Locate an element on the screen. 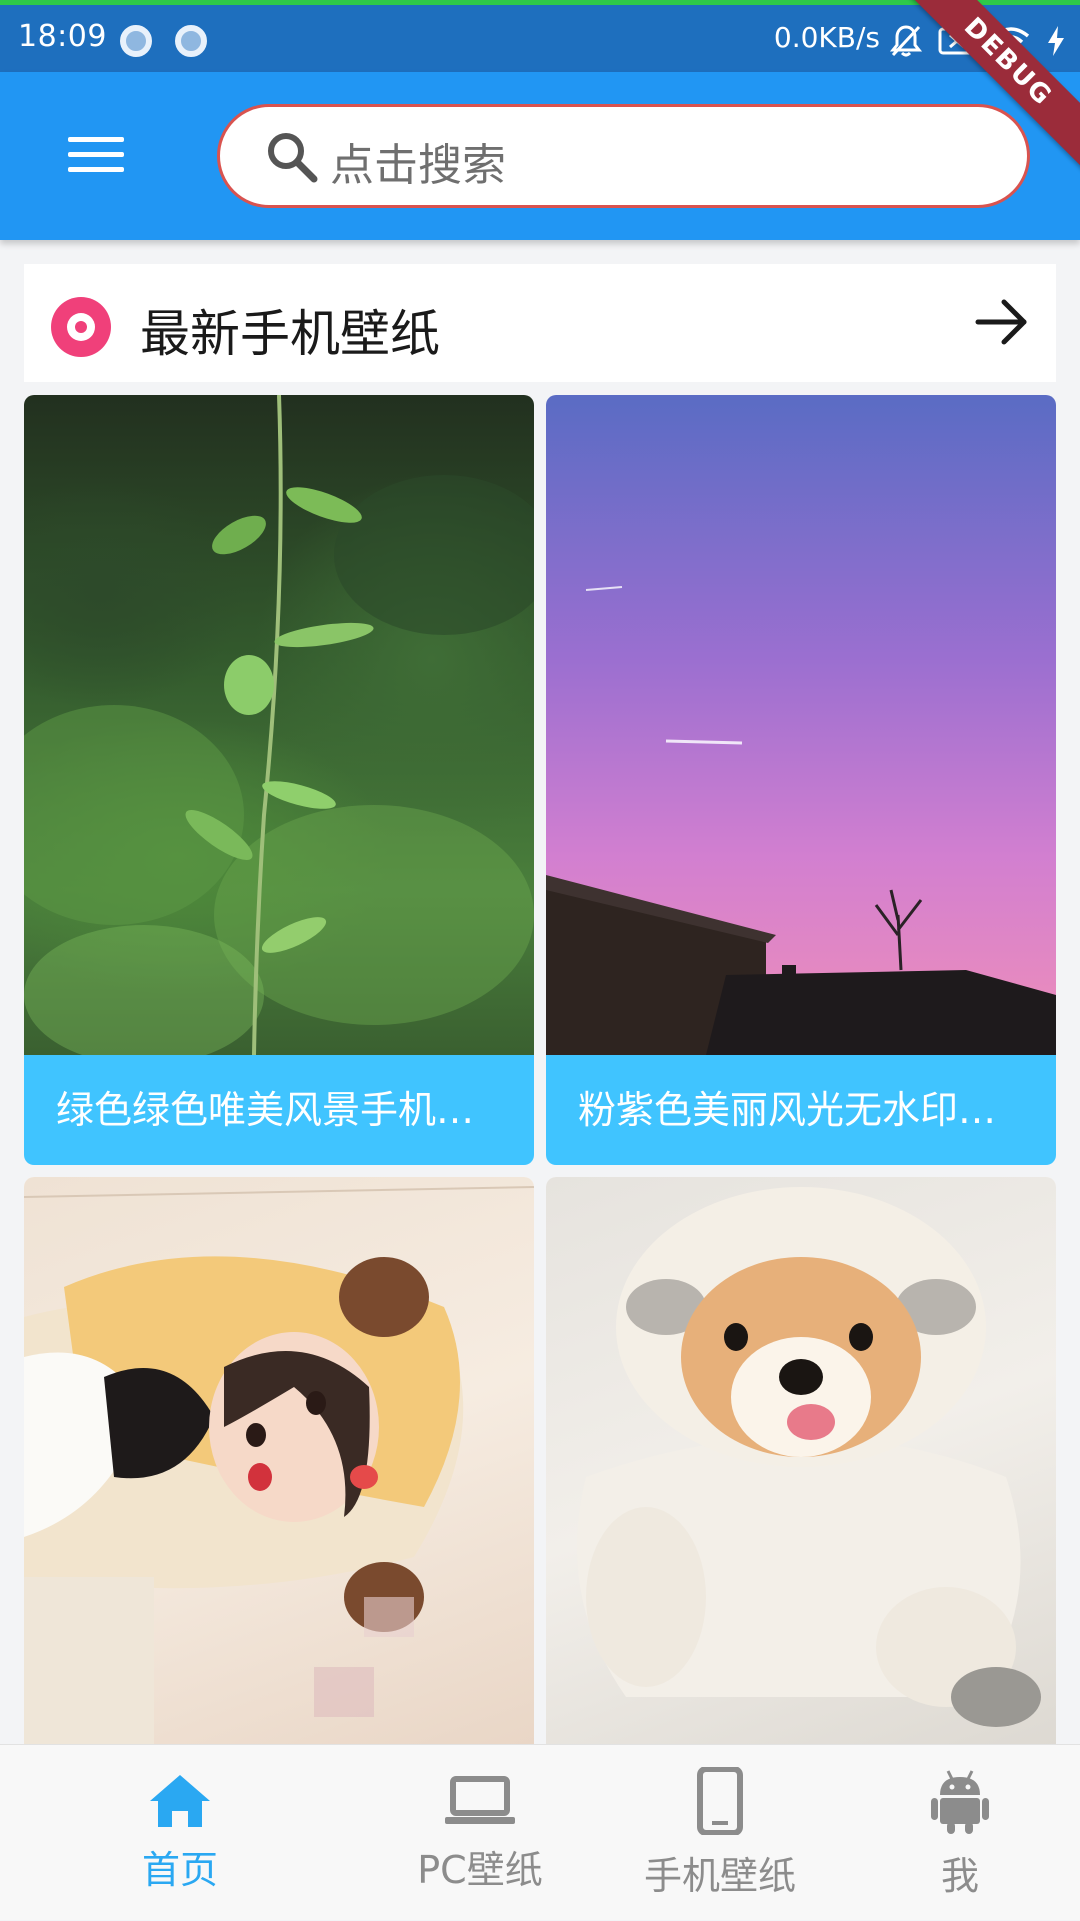 Image resolution: width=1080 pixels, height=1921 pixels. charging-icon is located at coordinates (1056, 41).